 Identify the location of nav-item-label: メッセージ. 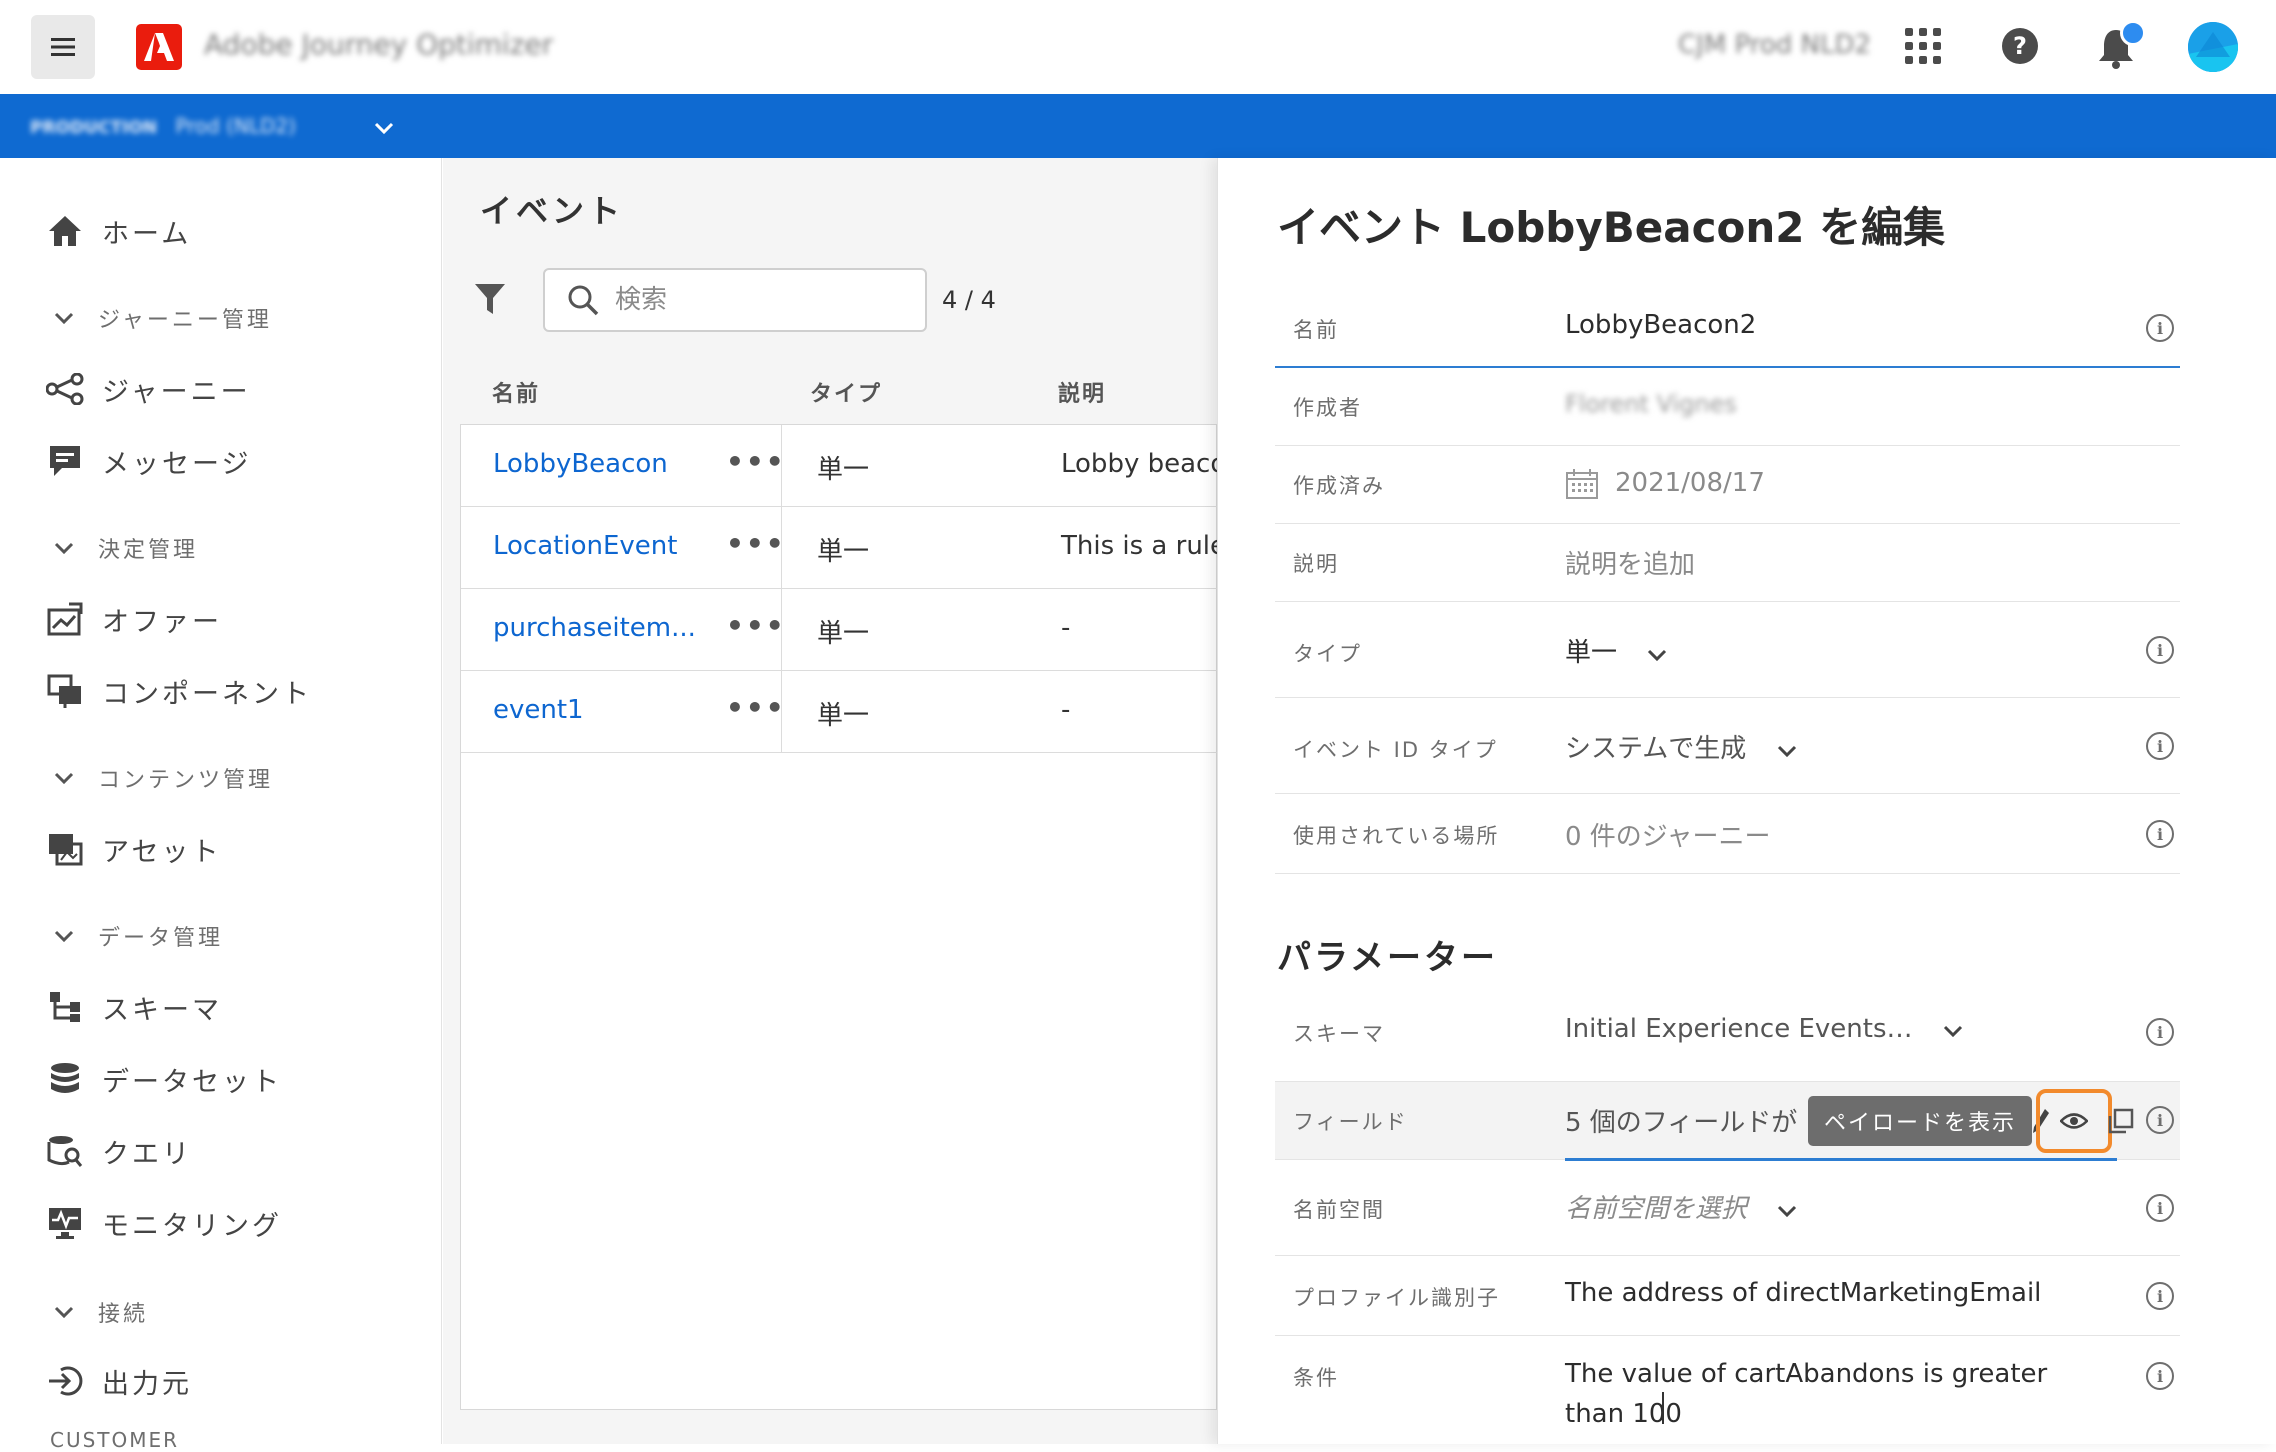
(177, 464).